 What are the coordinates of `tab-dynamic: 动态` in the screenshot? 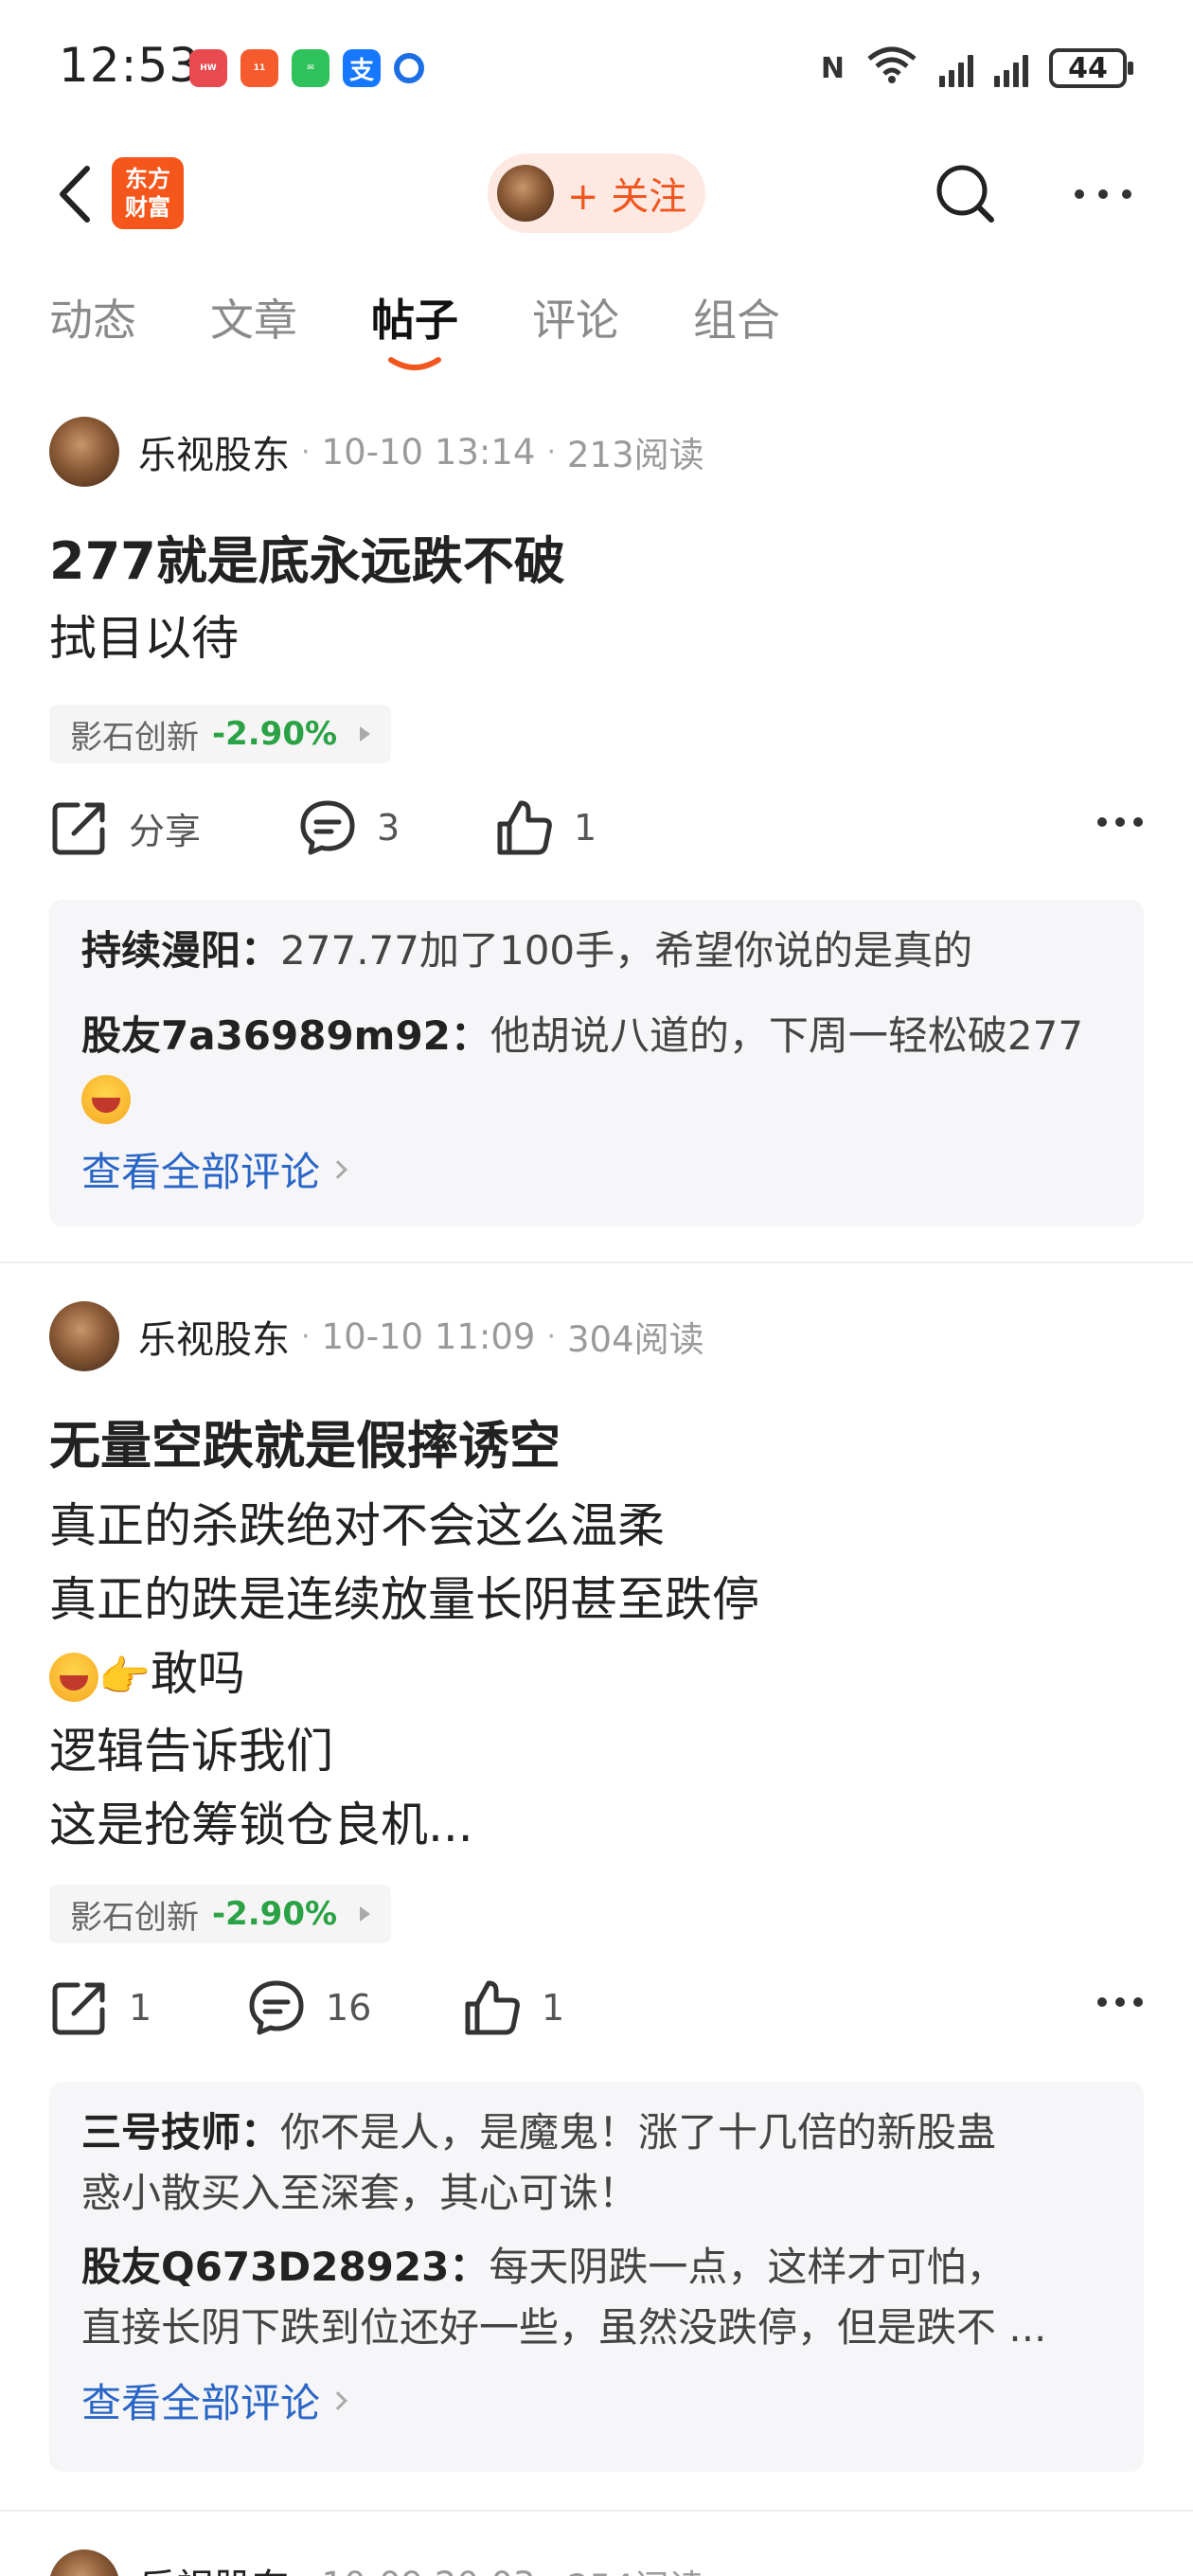 It's located at (92, 317).